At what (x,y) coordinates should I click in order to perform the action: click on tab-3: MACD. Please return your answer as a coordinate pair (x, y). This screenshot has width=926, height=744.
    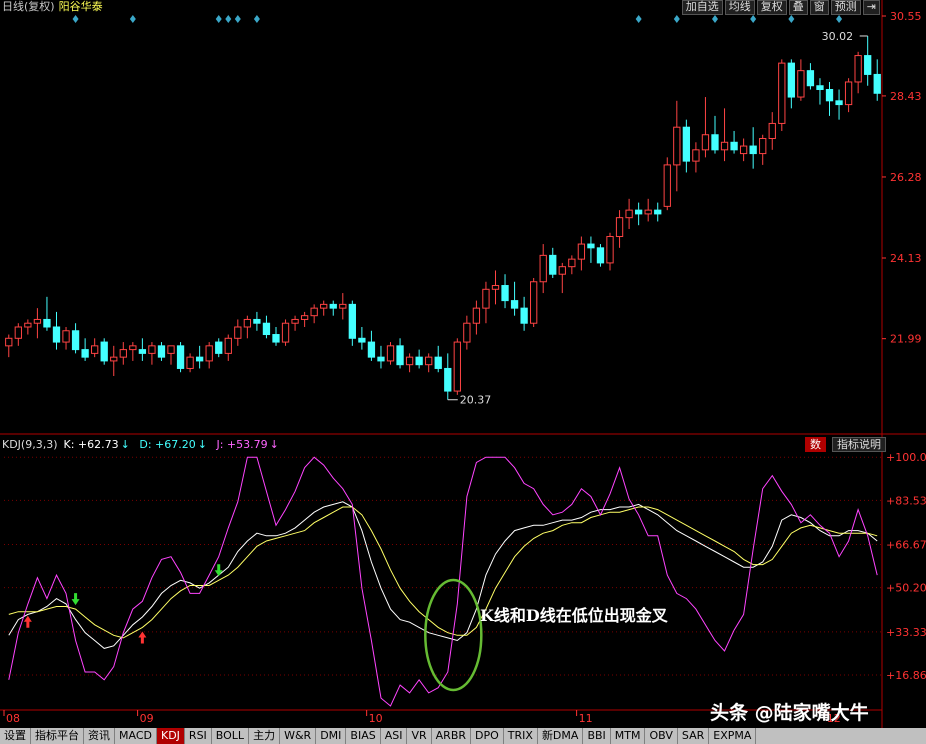
    Looking at the image, I should click on (136, 736).